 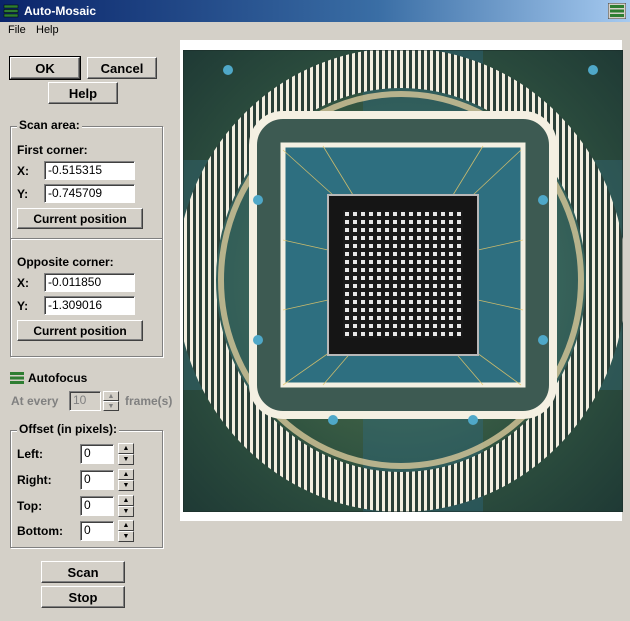 I want to click on opposite-y-label: Y:, so click(x=23, y=306).